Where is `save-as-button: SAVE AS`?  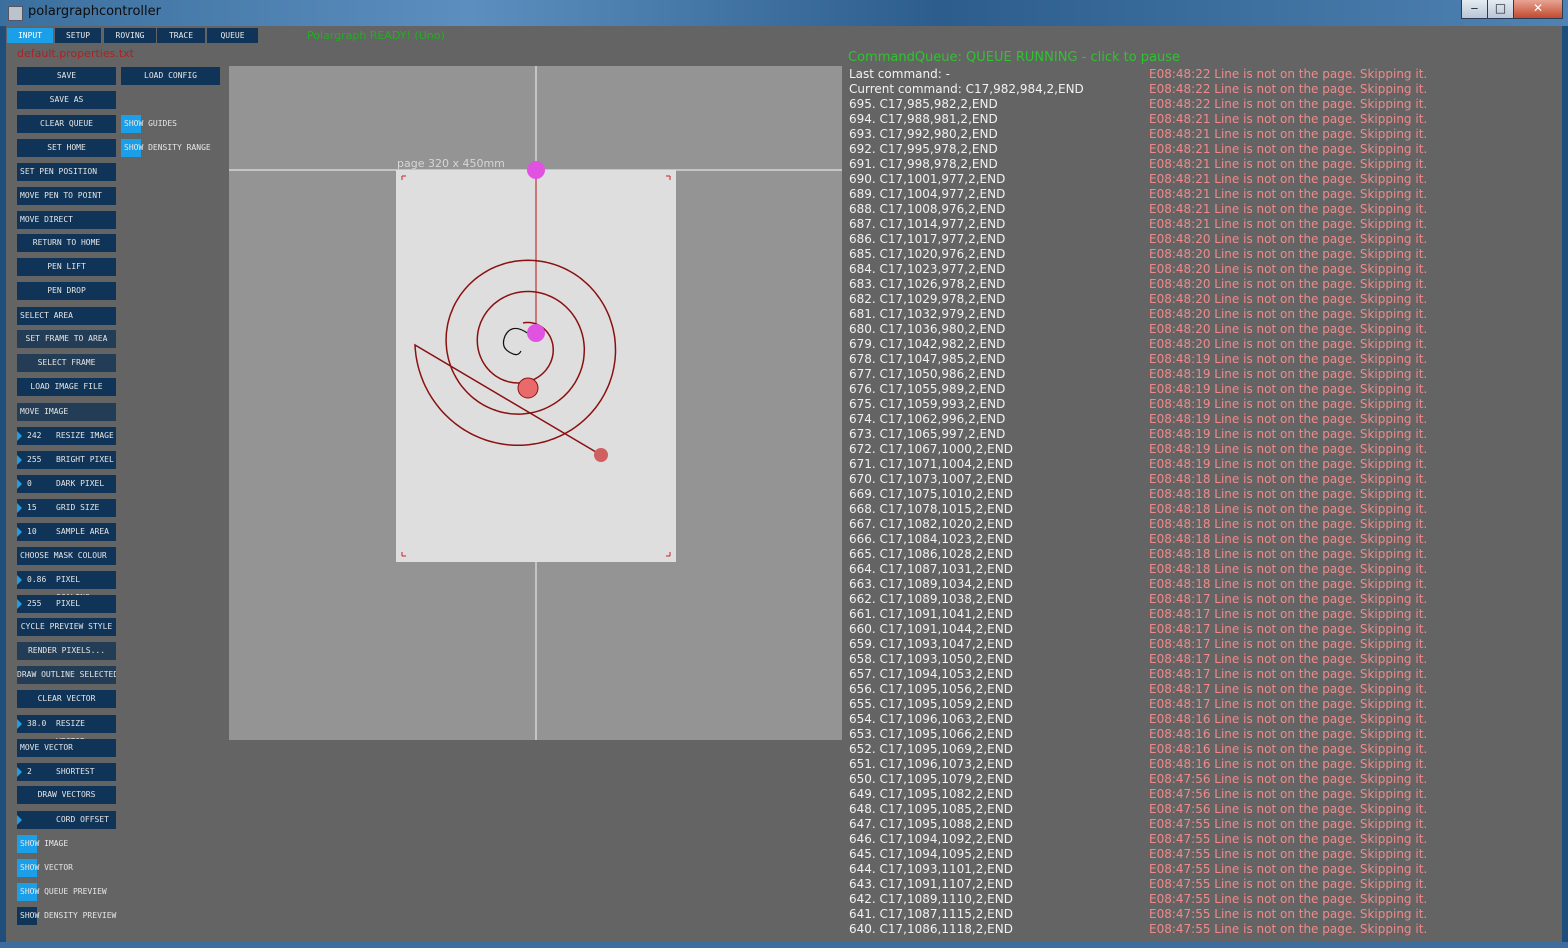 save-as-button: SAVE AS is located at coordinates (66, 100).